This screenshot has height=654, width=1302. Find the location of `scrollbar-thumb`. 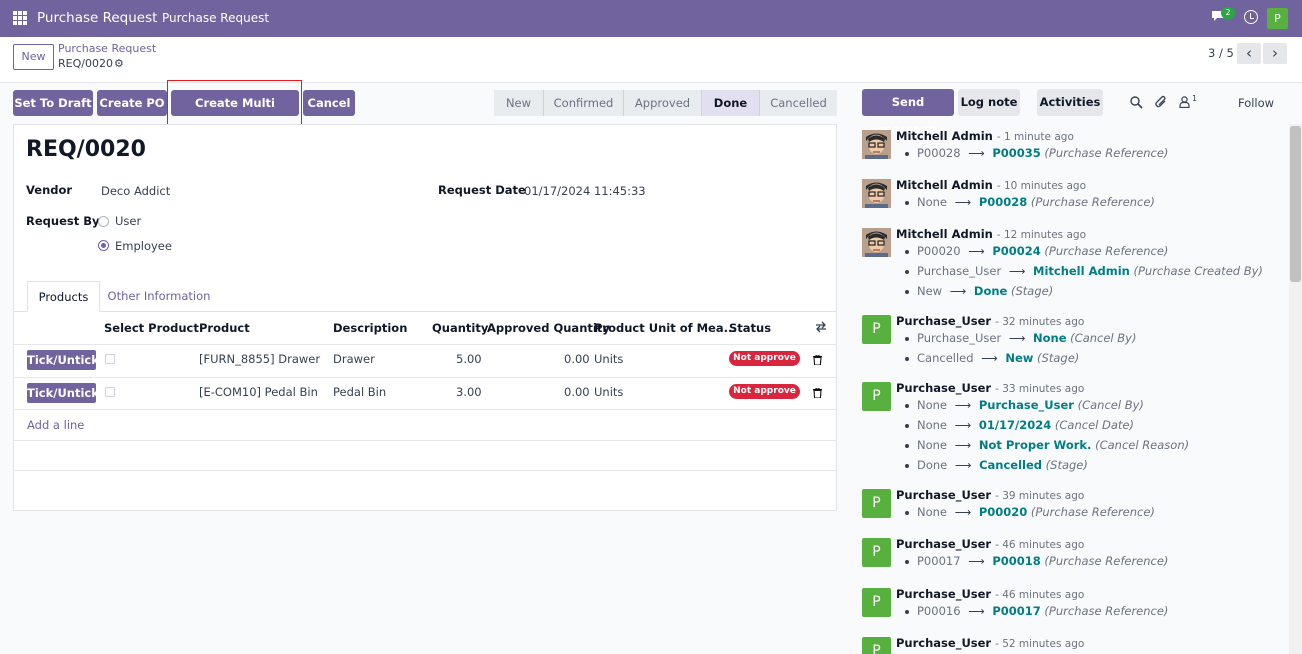

scrollbar-thumb is located at coordinates (1295, 204).